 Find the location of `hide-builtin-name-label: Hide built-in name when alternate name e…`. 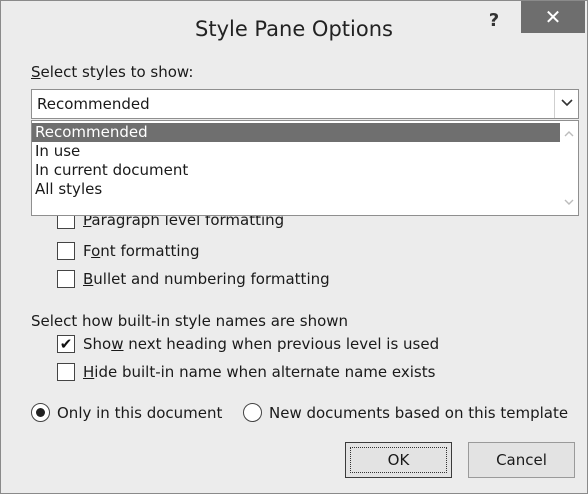

hide-builtin-name-label: Hide built-in name when alternate name e… is located at coordinates (259, 372).